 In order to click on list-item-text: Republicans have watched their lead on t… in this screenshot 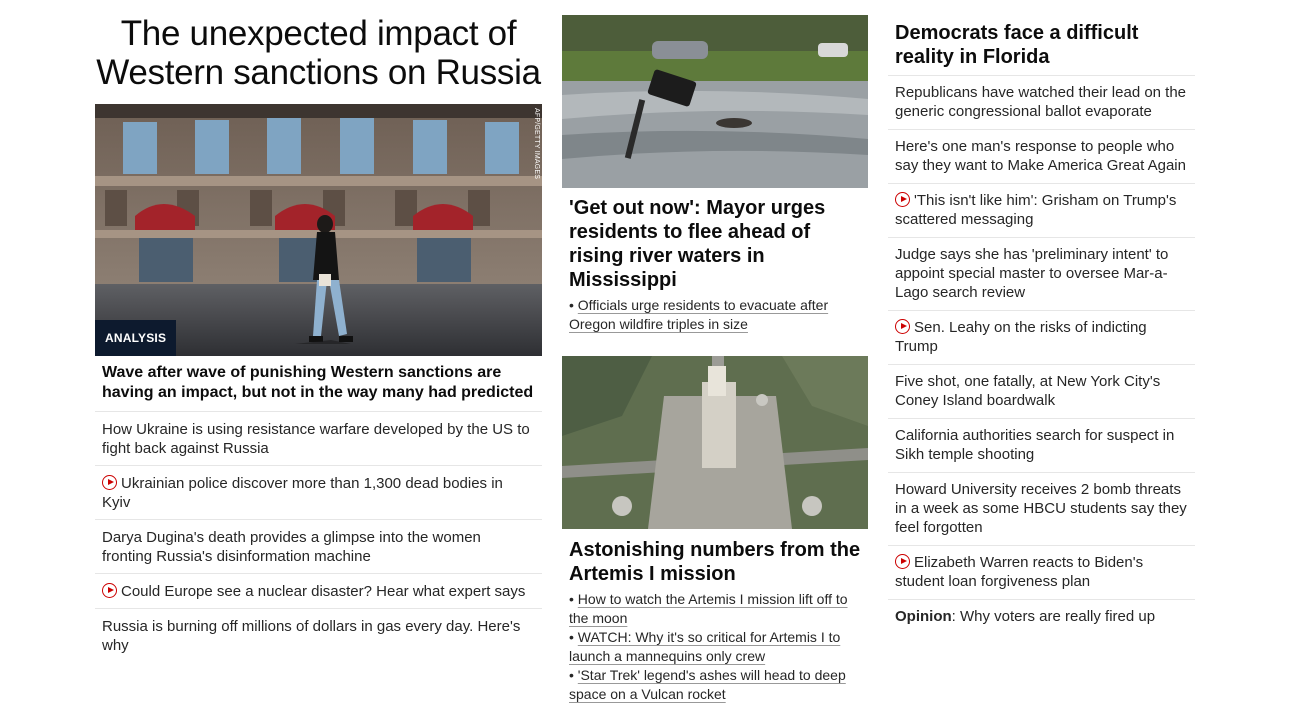, I will do `click(1041, 102)`.